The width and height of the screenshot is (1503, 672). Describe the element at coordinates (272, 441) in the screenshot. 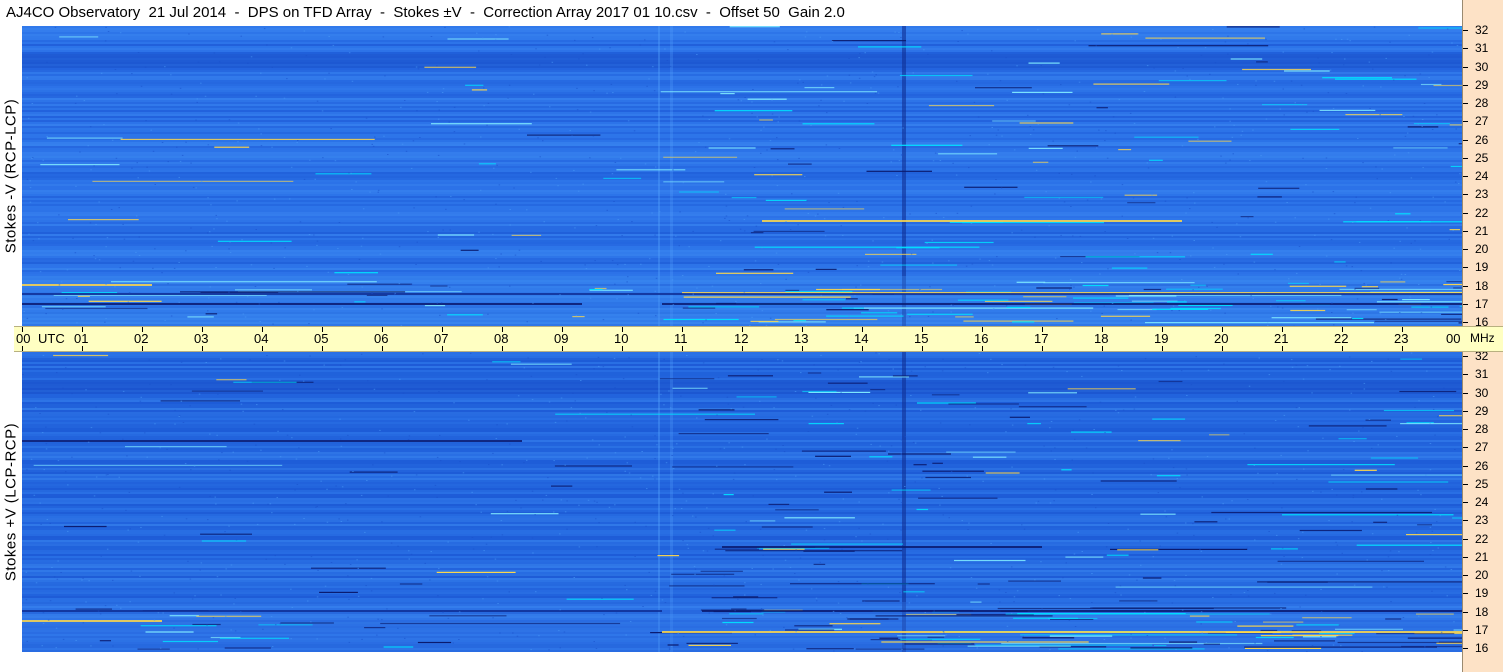

I see `spectral-line-strong` at that location.